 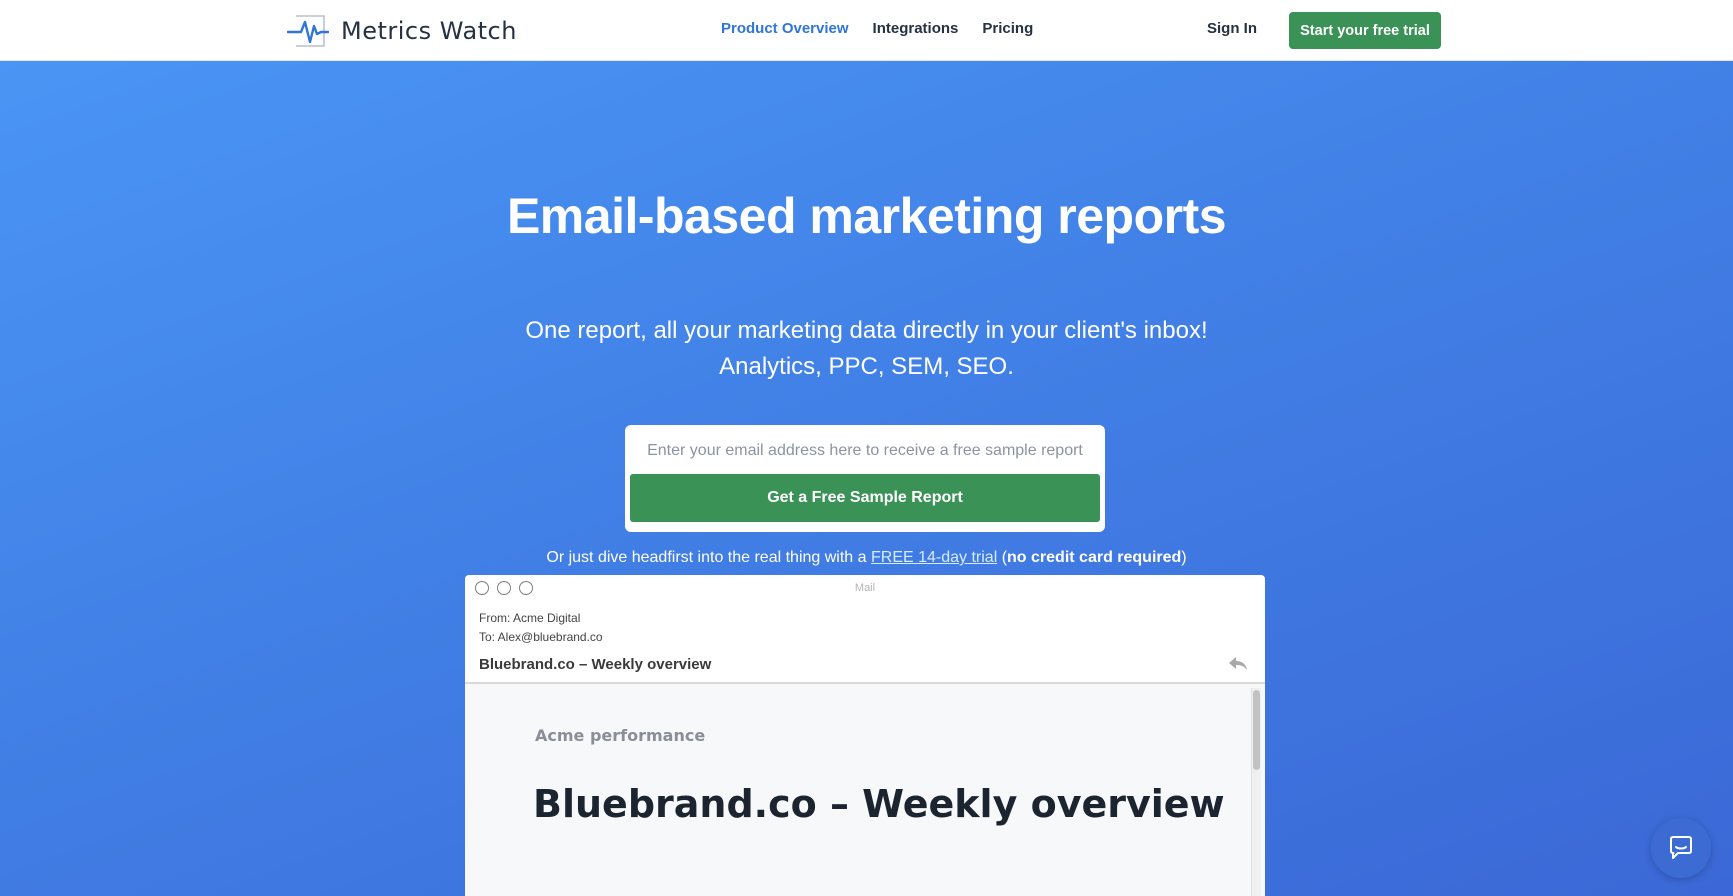 I want to click on nav-pricing: Pricing, so click(x=1007, y=28).